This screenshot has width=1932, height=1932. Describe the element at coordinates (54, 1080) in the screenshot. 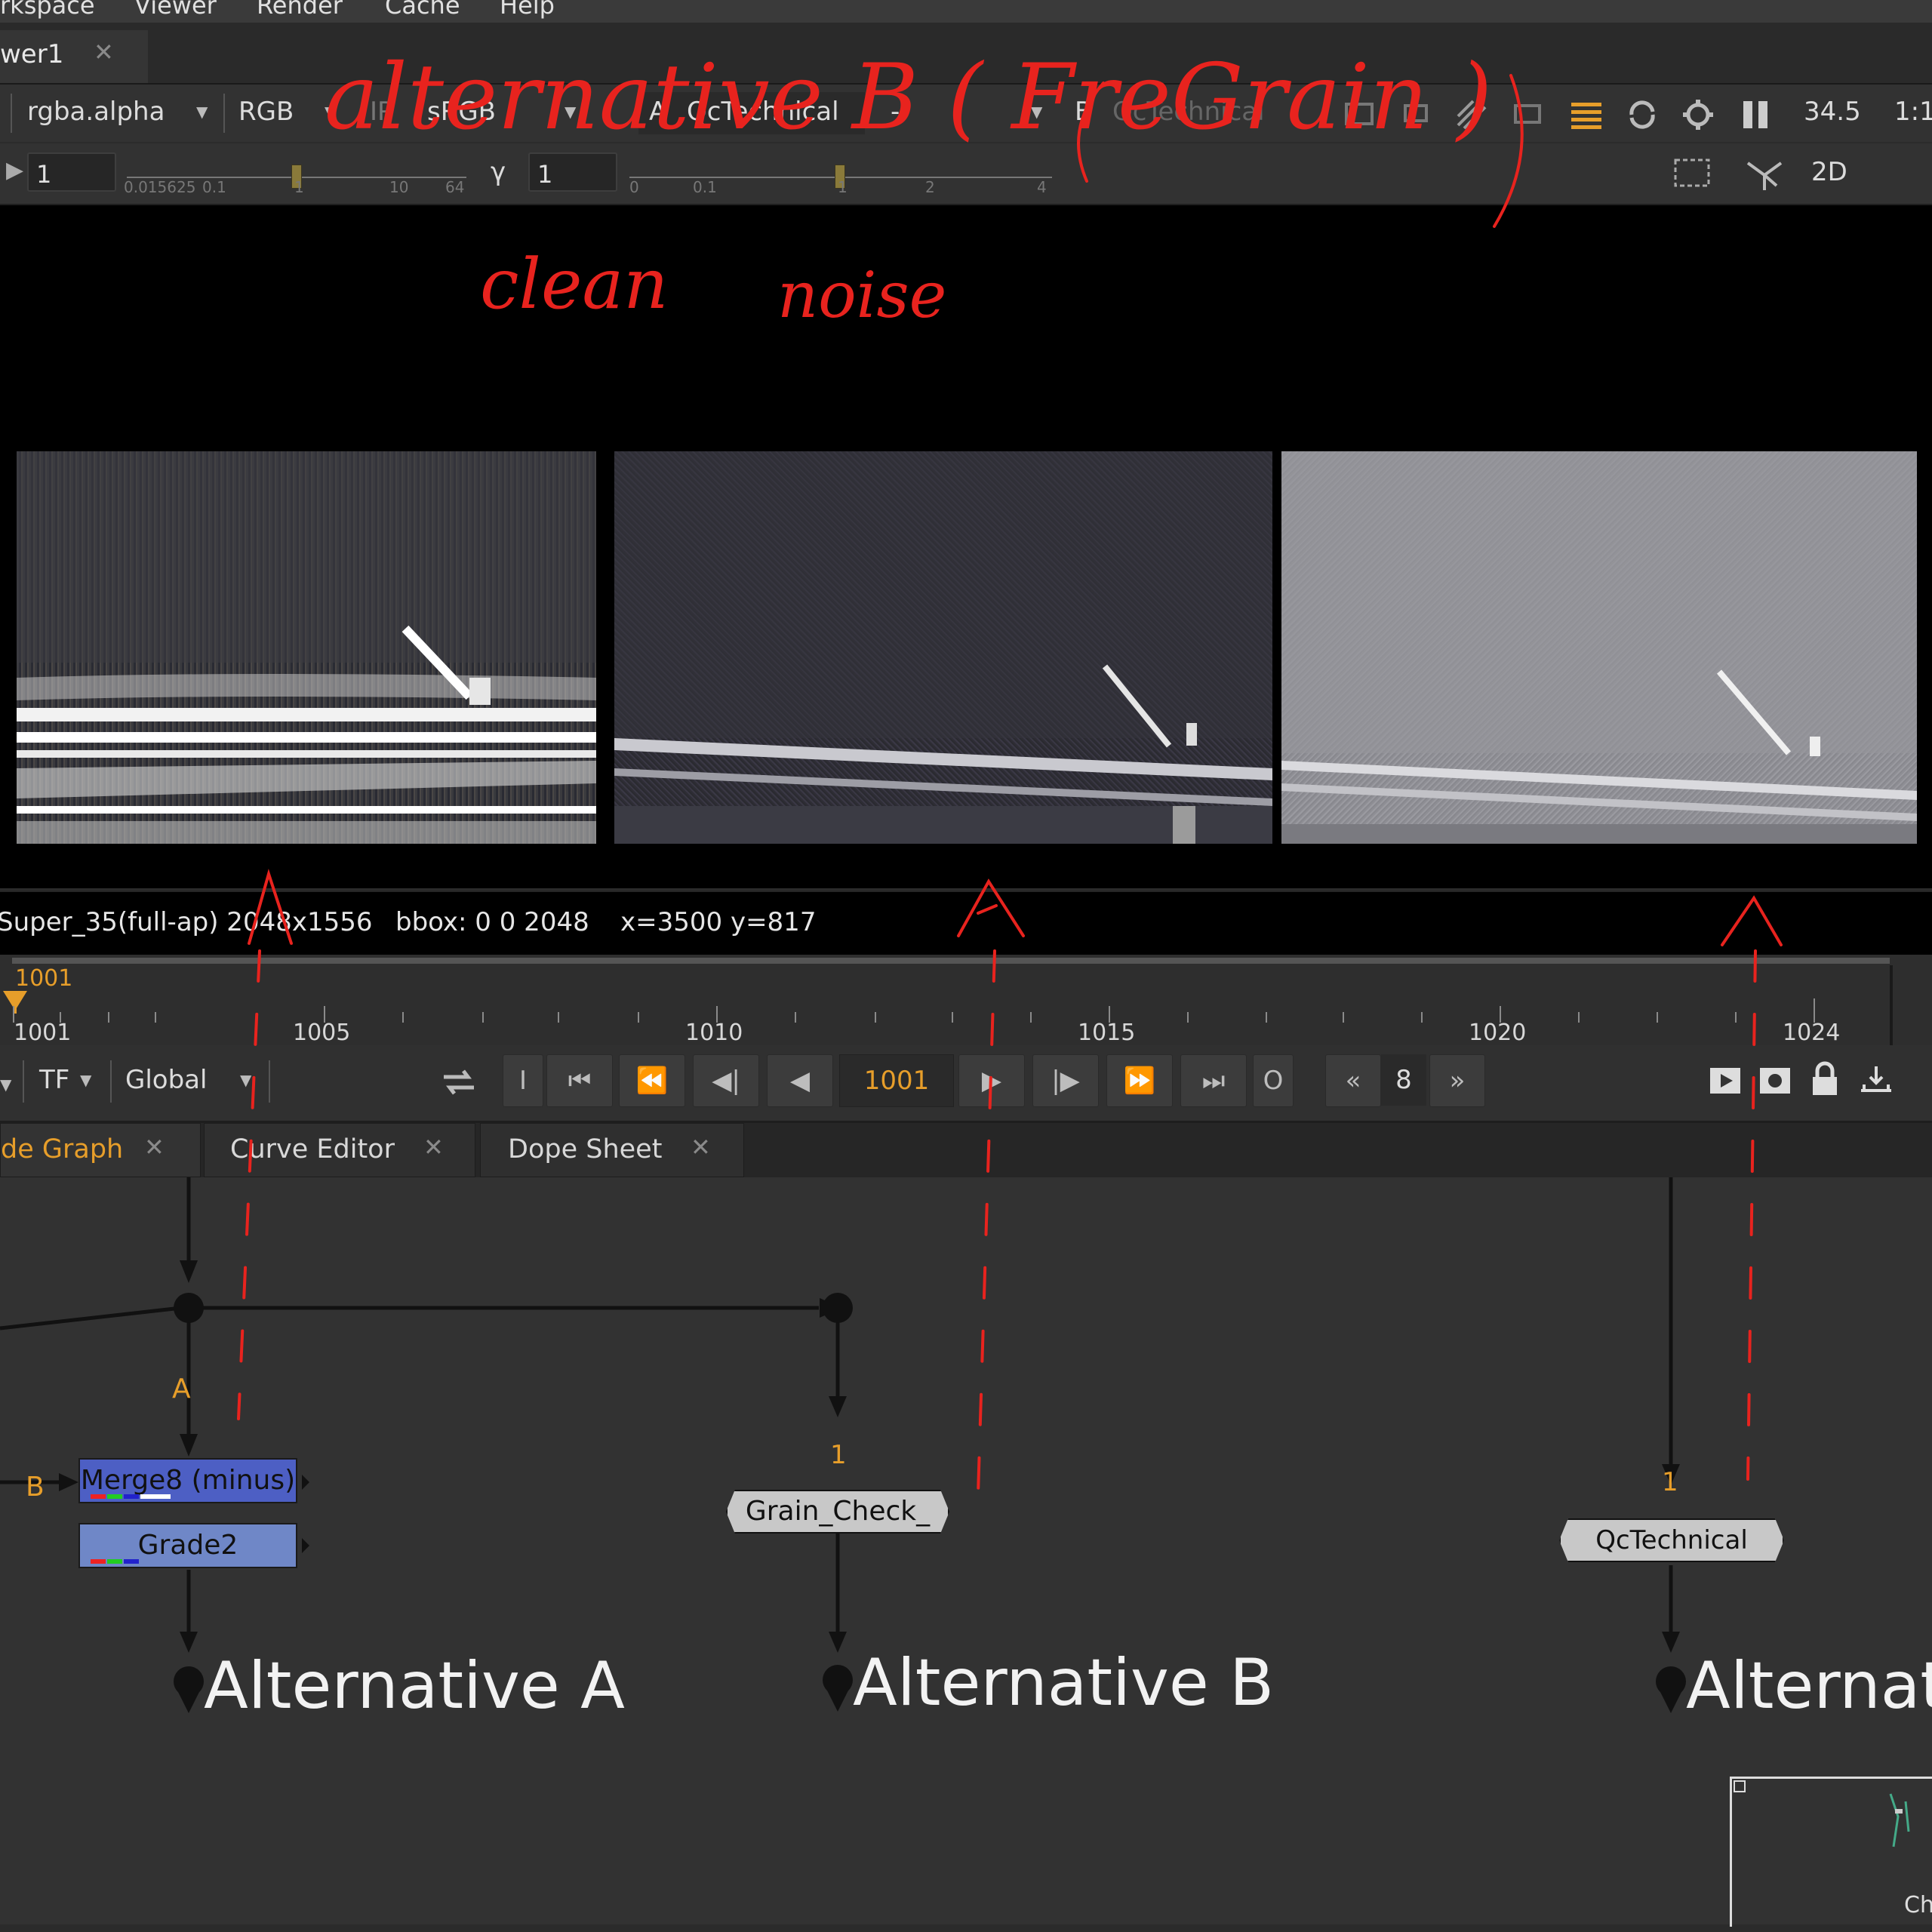

I see `time-mode-select: TF` at that location.